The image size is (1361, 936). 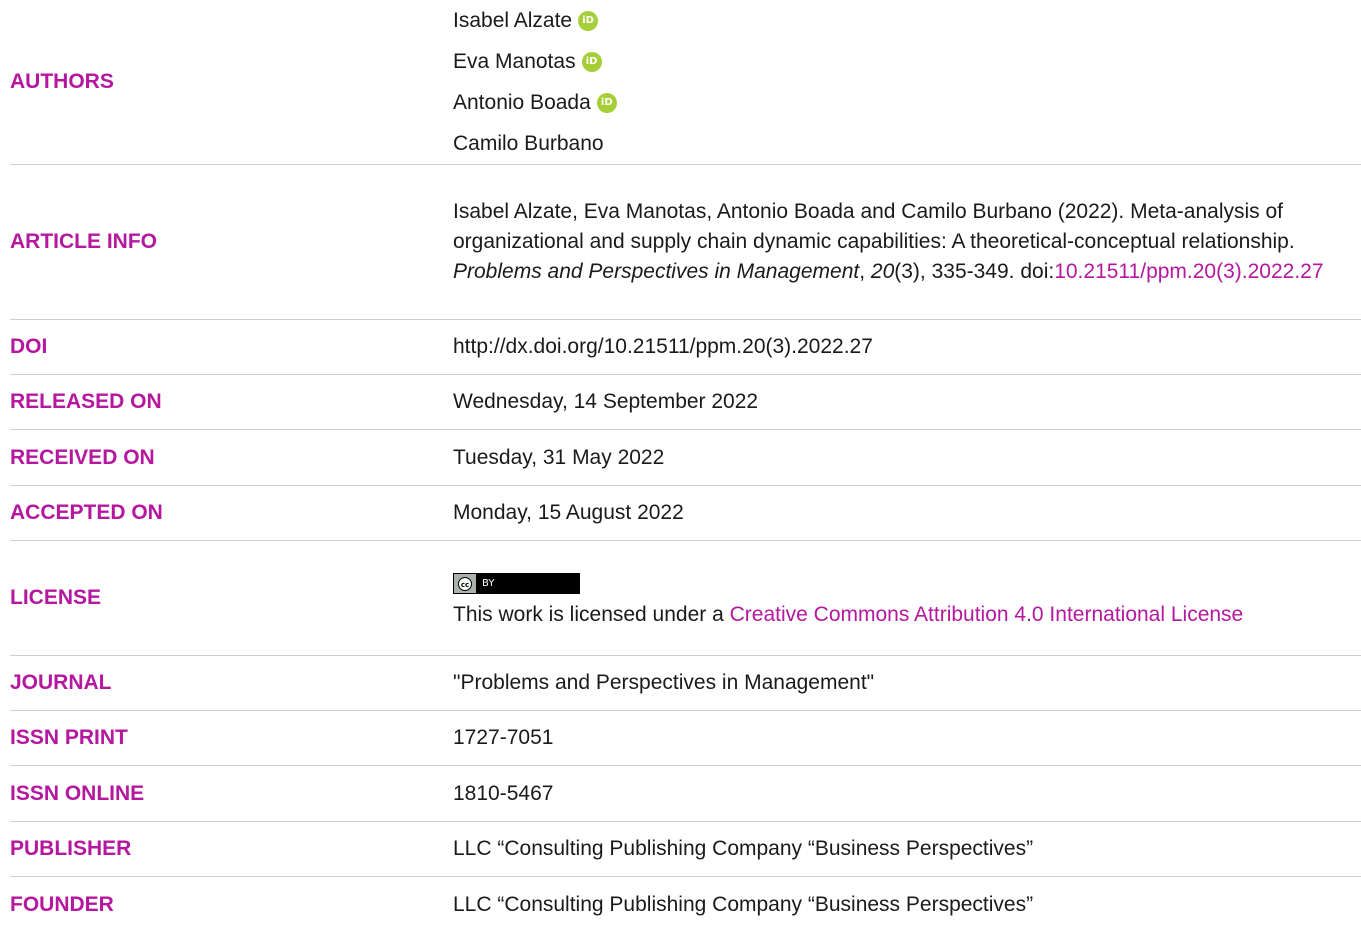 What do you see at coordinates (685, 794) in the screenshot?
I see `issn-online-row: ISSN ONLINE 1810-5467` at bounding box center [685, 794].